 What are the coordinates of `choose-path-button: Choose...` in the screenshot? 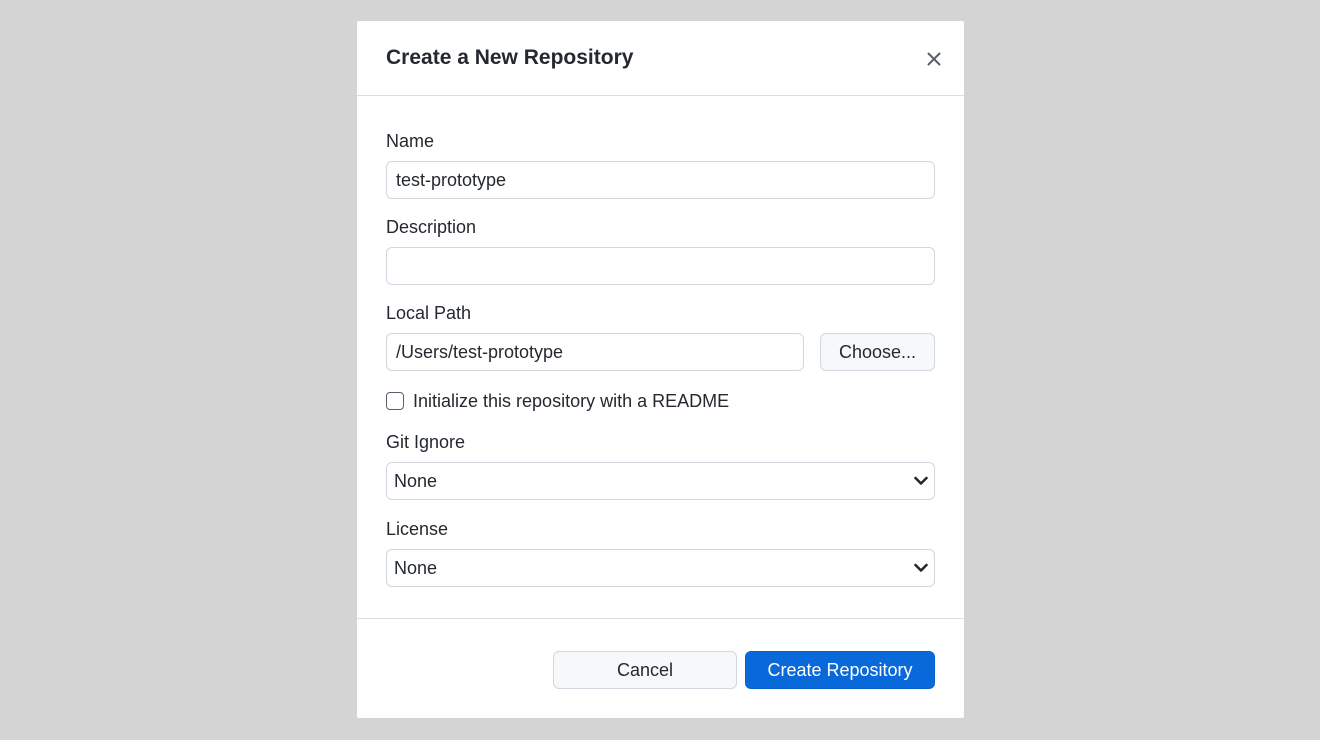 It's located at (877, 352).